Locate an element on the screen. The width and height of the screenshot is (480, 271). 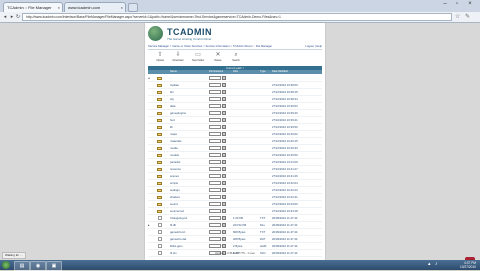
delete-button: ✕ Delete is located at coordinates (218, 58).